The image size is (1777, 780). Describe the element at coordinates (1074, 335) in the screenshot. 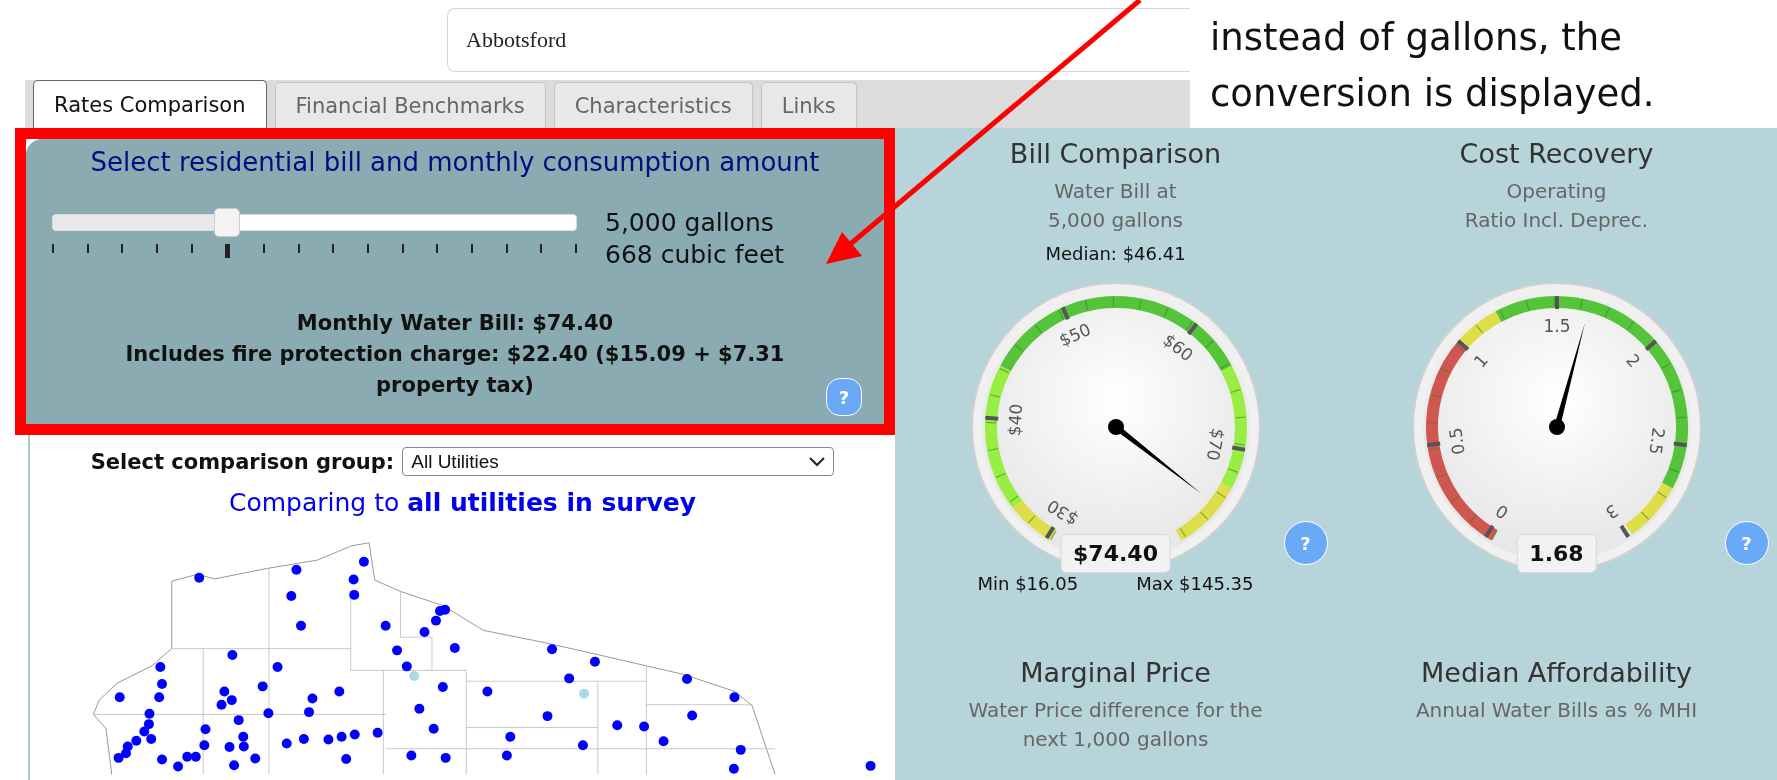

I see `scale-label: $50` at that location.